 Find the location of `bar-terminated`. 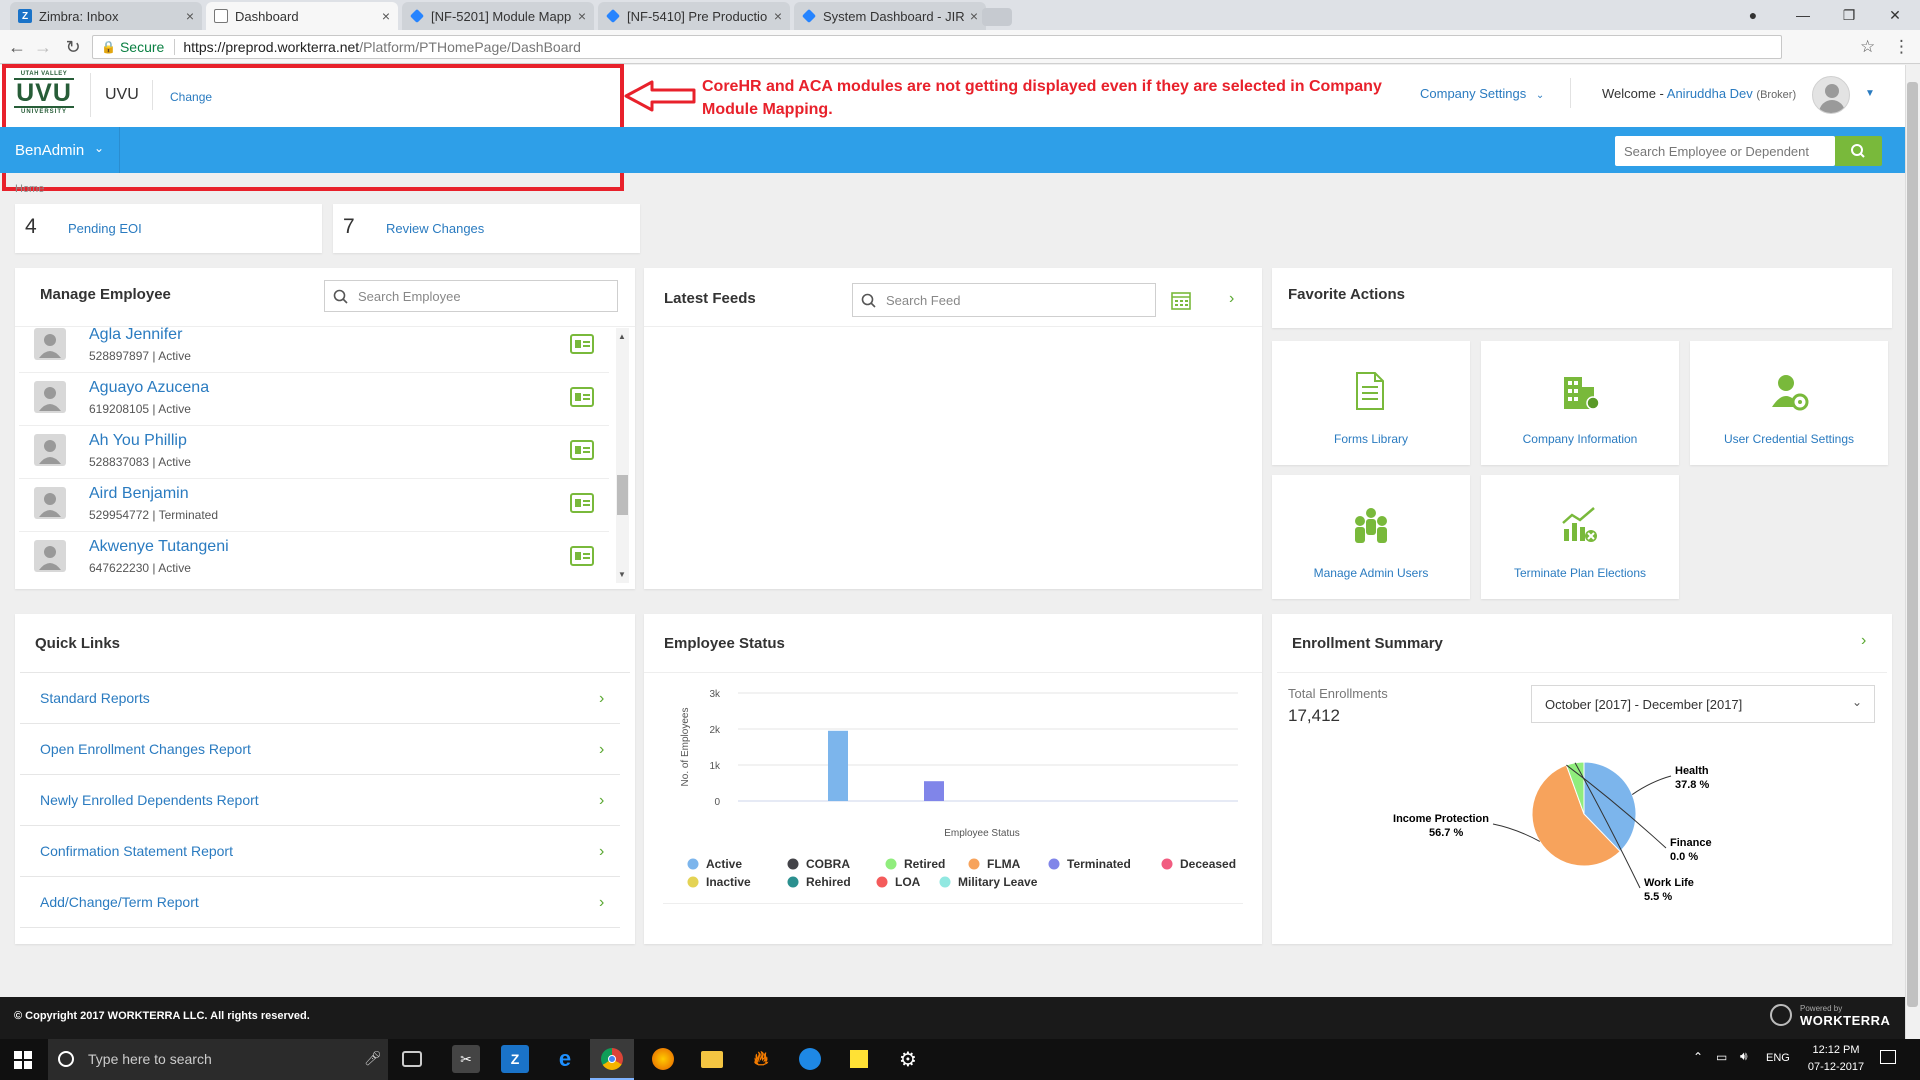

bar-terminated is located at coordinates (934, 791).